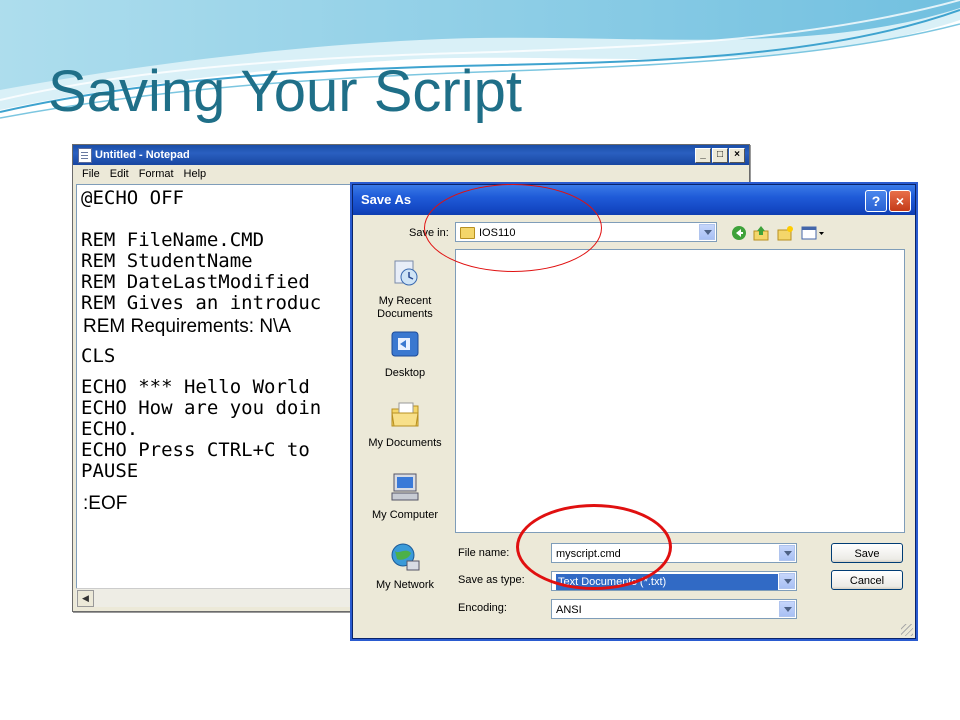 This screenshot has height=720, width=960. I want to click on place-my-documents: My Documents, so click(405, 424).